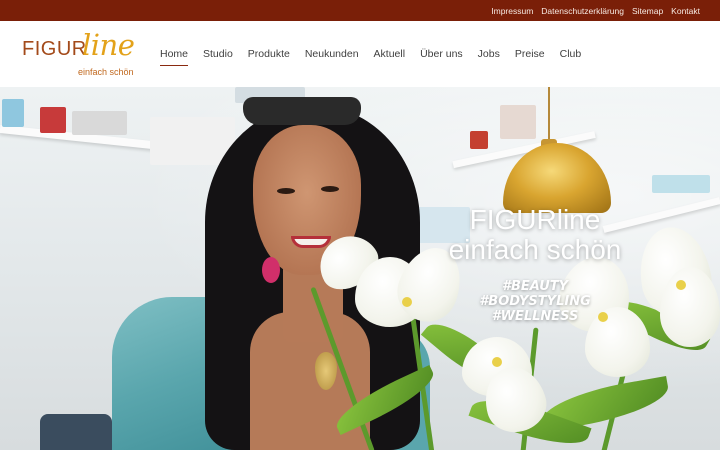 The image size is (720, 450). Describe the element at coordinates (685, 11) in the screenshot. I see `link-kontakt: Kontakt` at that location.